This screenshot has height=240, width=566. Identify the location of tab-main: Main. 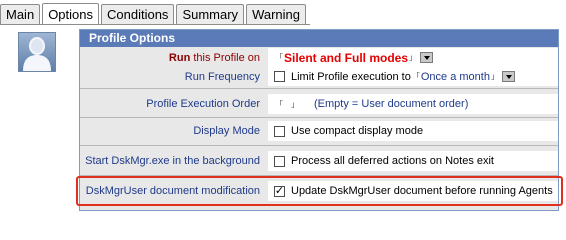
(20, 14).